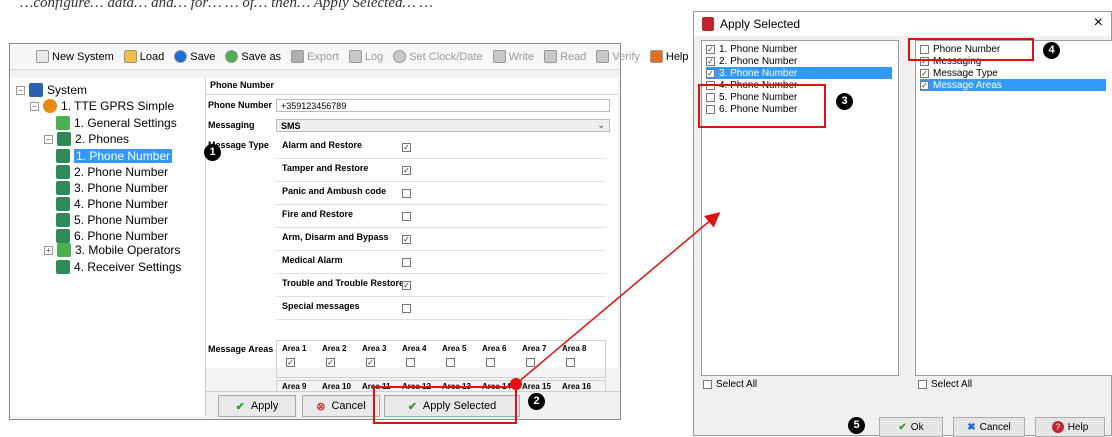 The image size is (1112, 437). What do you see at coordinates (240, 105) in the screenshot?
I see `phone-label: Phone Number` at bounding box center [240, 105].